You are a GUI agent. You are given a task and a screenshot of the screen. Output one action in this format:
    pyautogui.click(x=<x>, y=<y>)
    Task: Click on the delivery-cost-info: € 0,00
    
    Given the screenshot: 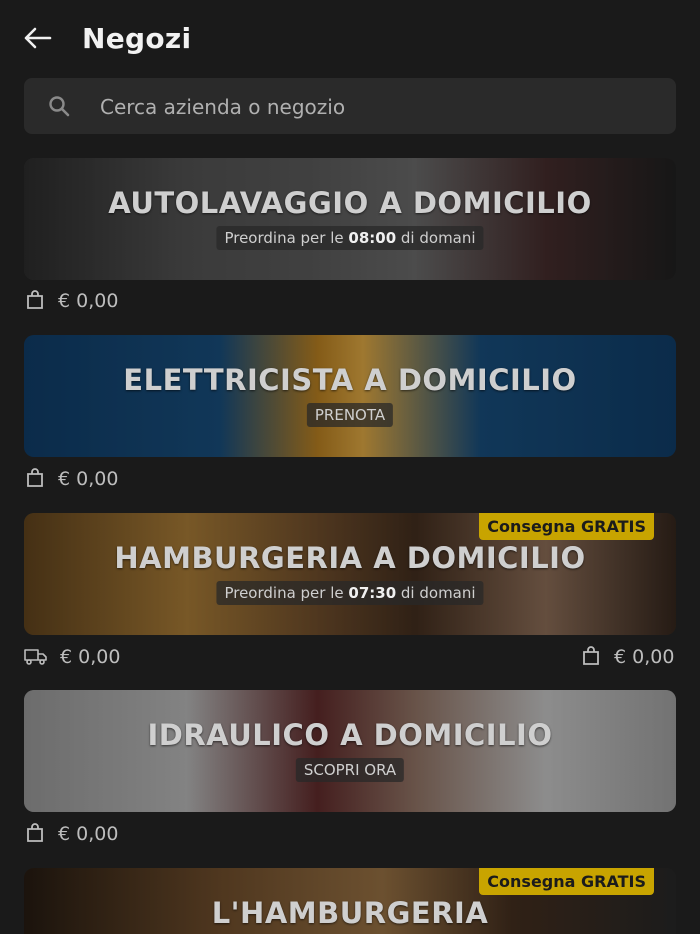 What is the action you would take?
    pyautogui.click(x=72, y=657)
    